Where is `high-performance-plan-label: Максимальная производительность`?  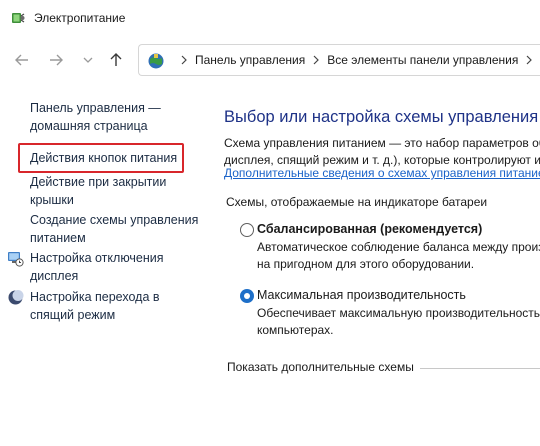
high-performance-plan-label: Максимальная производительность is located at coordinates (361, 295).